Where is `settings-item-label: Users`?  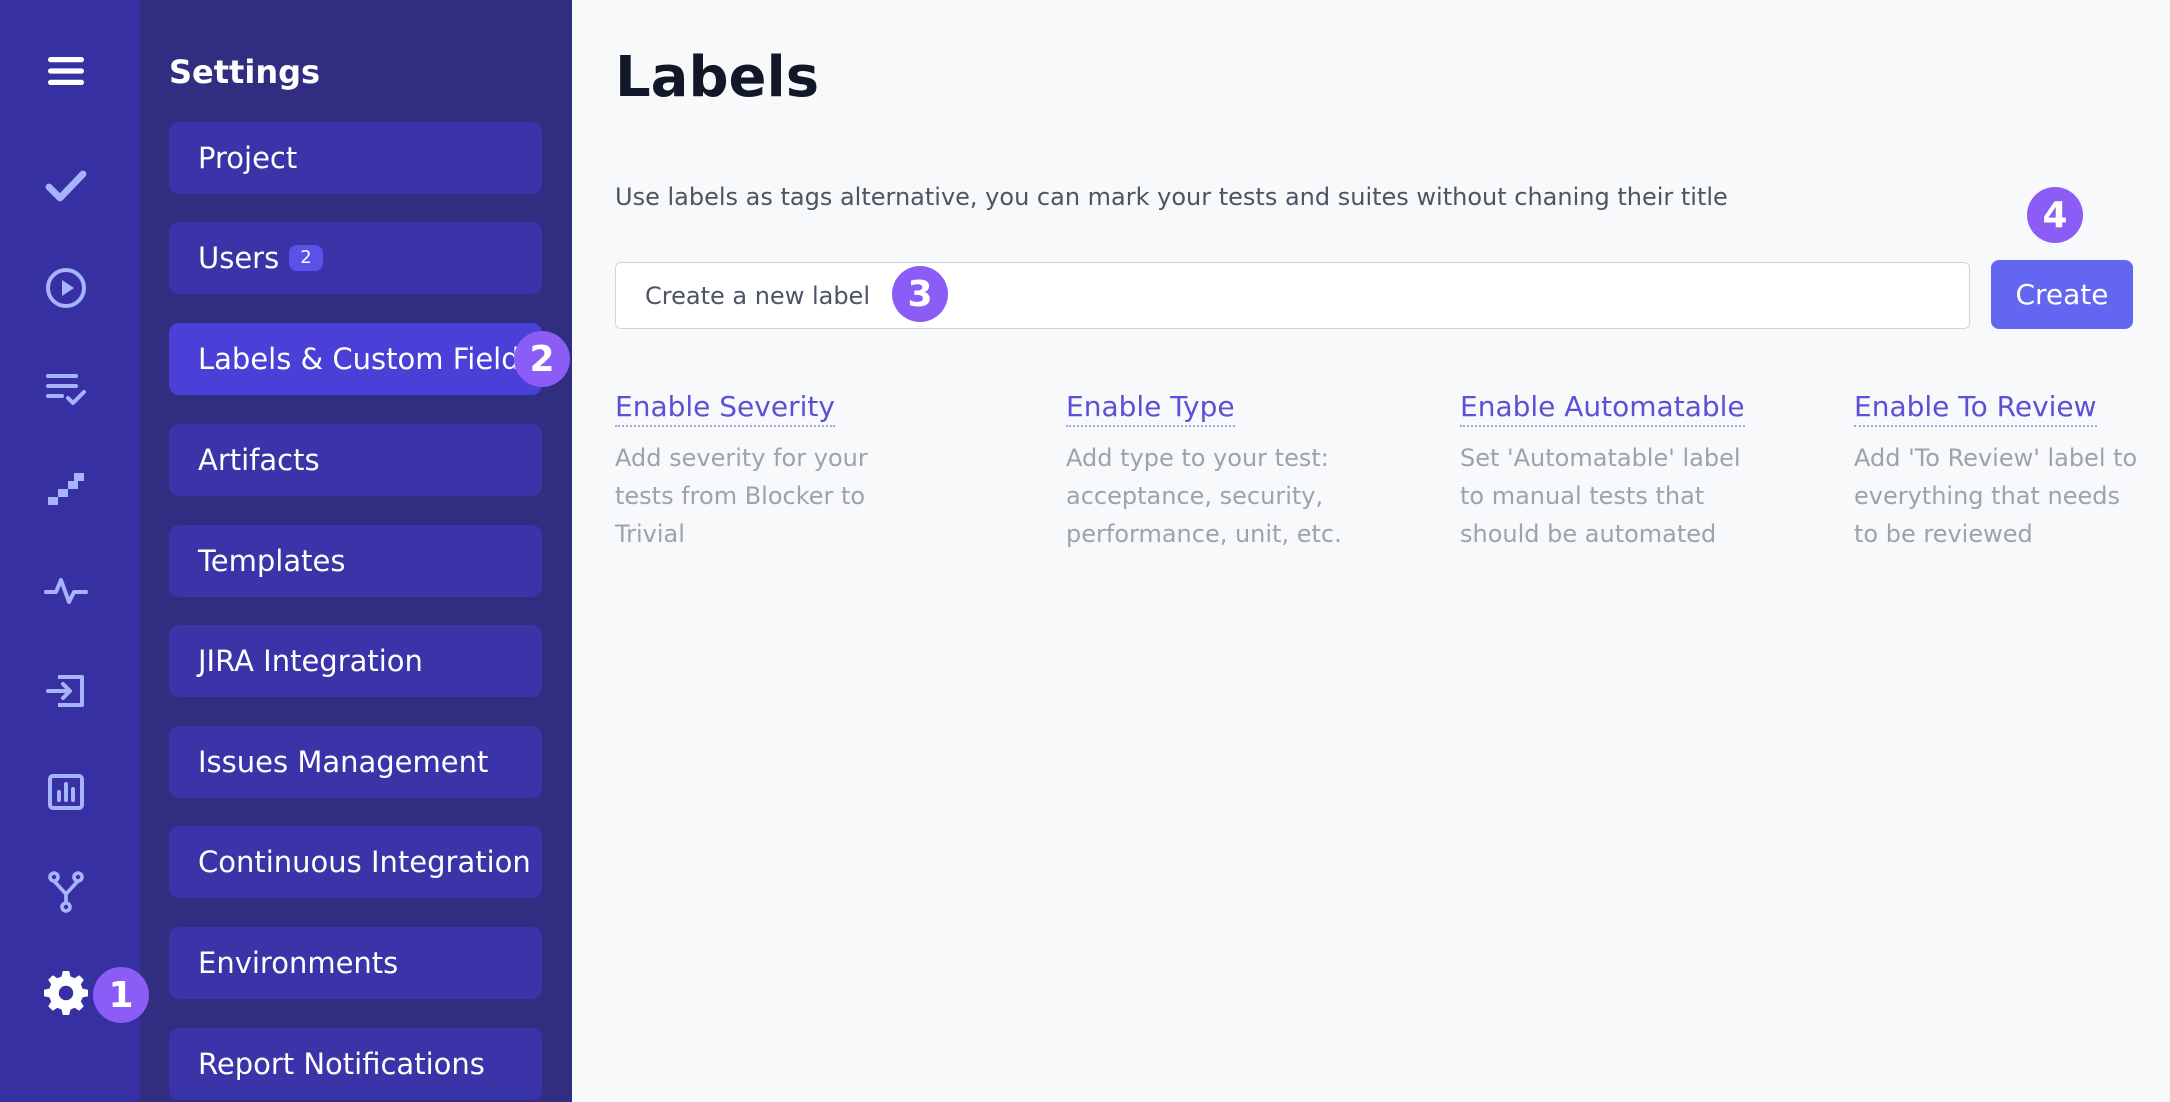 settings-item-label: Users is located at coordinates (239, 258).